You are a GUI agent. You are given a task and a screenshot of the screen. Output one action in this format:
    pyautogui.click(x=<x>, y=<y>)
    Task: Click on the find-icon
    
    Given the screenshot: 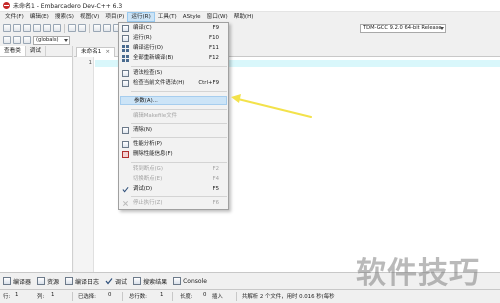 What is the action you would take?
    pyautogui.click(x=97, y=28)
    